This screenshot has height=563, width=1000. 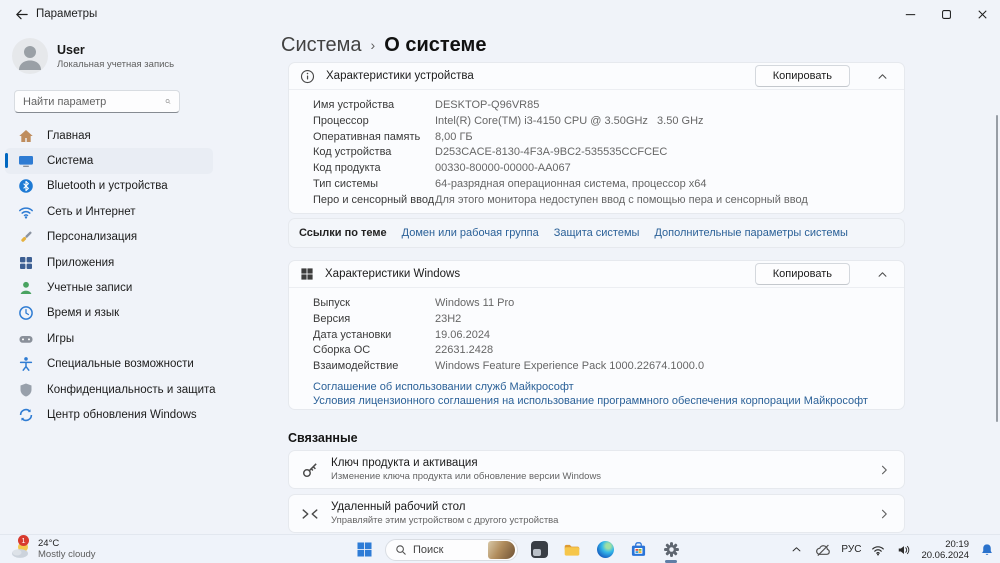 What do you see at coordinates (596, 274) in the screenshot?
I see `windows-specs-header: Характеристики Windows Копировать` at bounding box center [596, 274].